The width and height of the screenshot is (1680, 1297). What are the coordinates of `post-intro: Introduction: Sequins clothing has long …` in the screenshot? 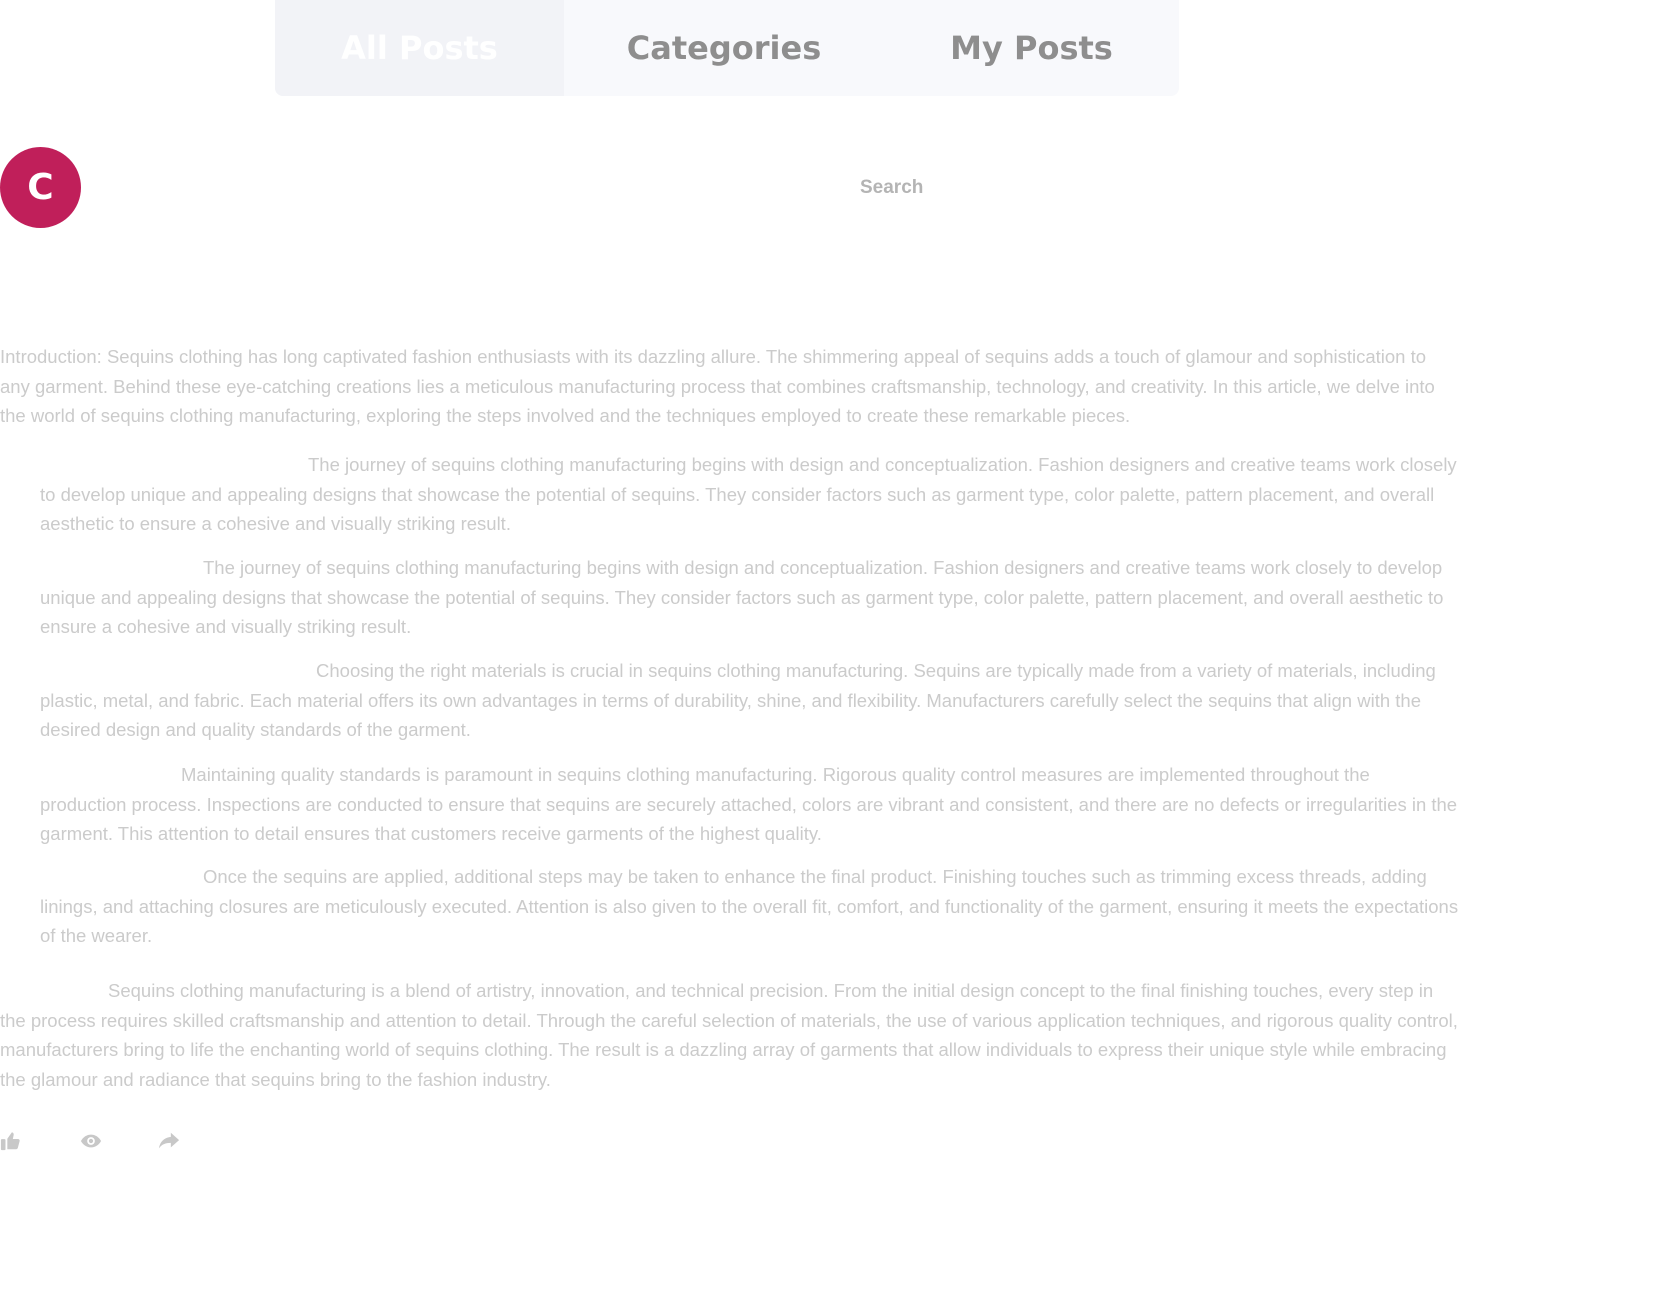 It's located at (717, 386).